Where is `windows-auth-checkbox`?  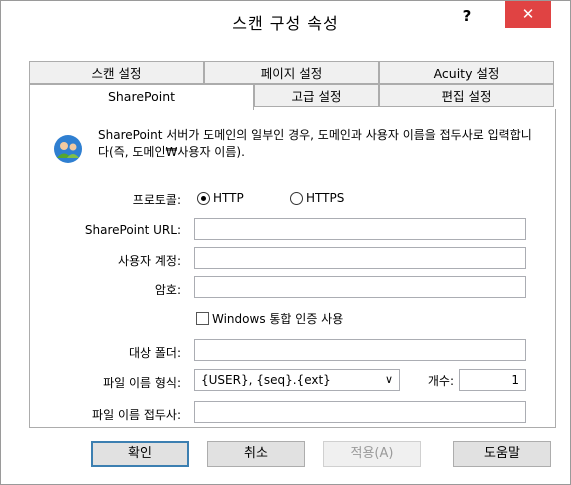
windows-auth-checkbox is located at coordinates (202, 318).